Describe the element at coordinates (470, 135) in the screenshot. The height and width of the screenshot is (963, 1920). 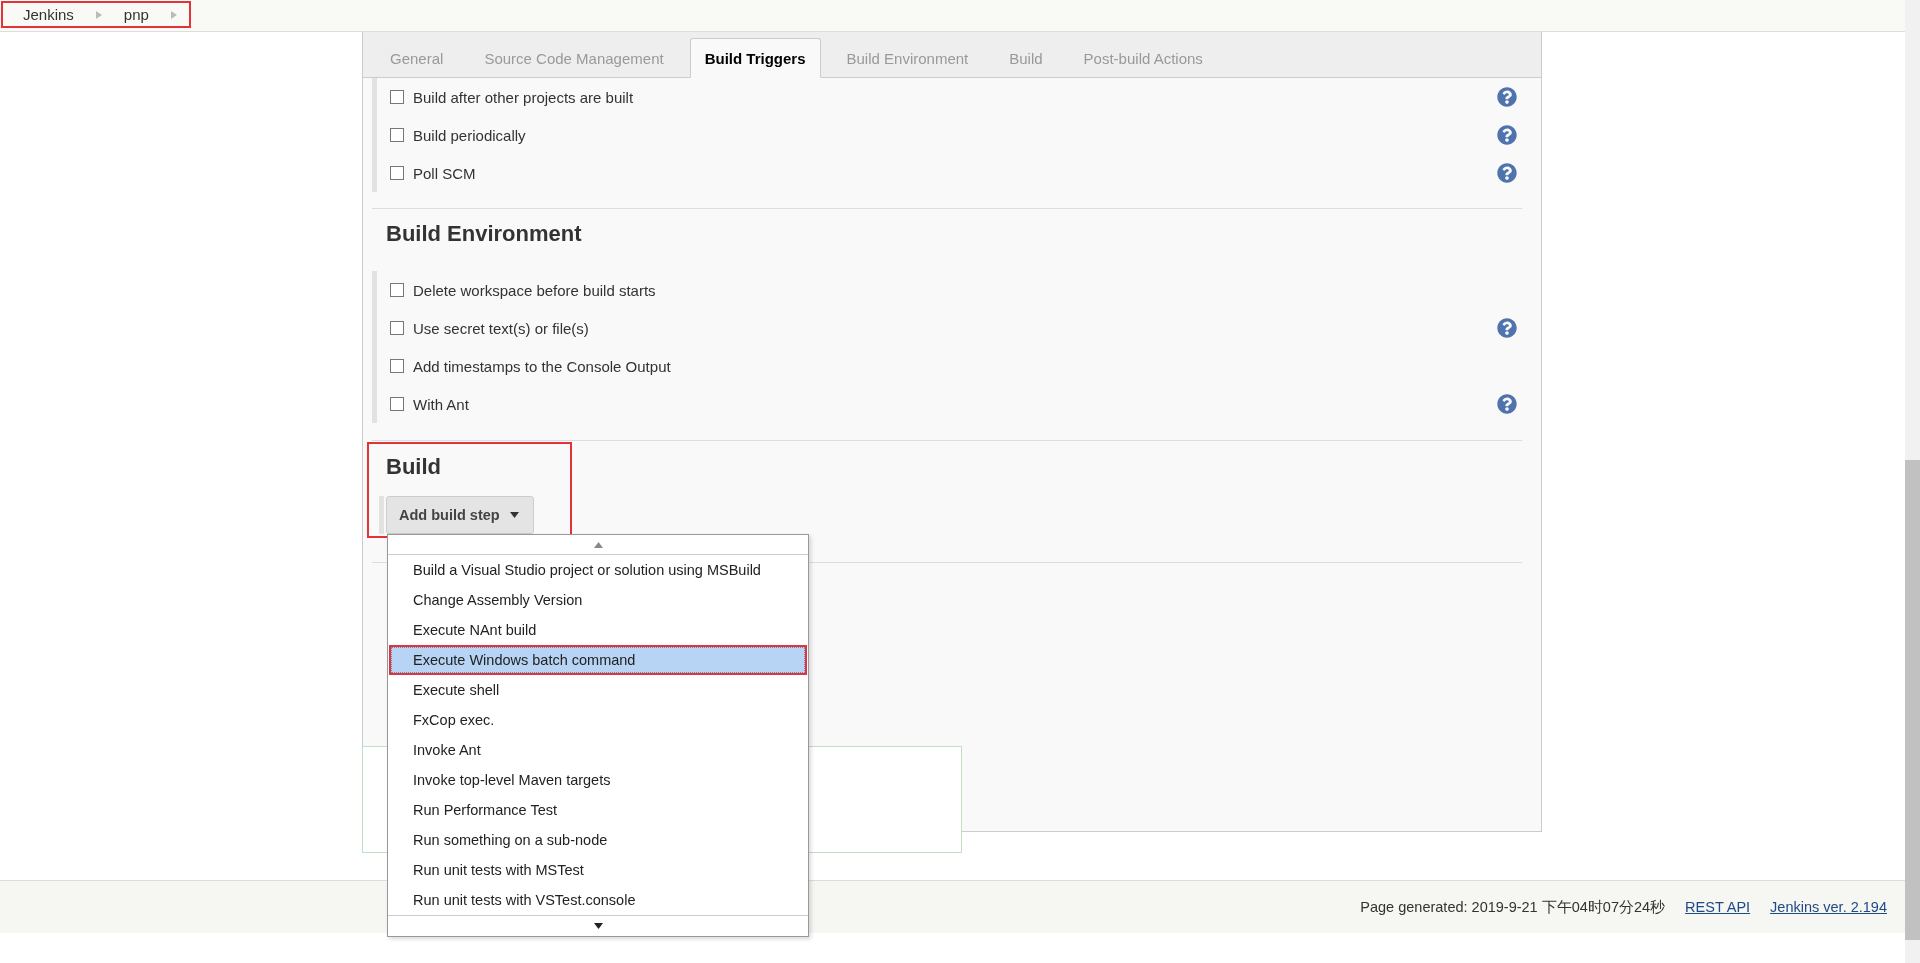
I see `option-label: Build periodically` at that location.